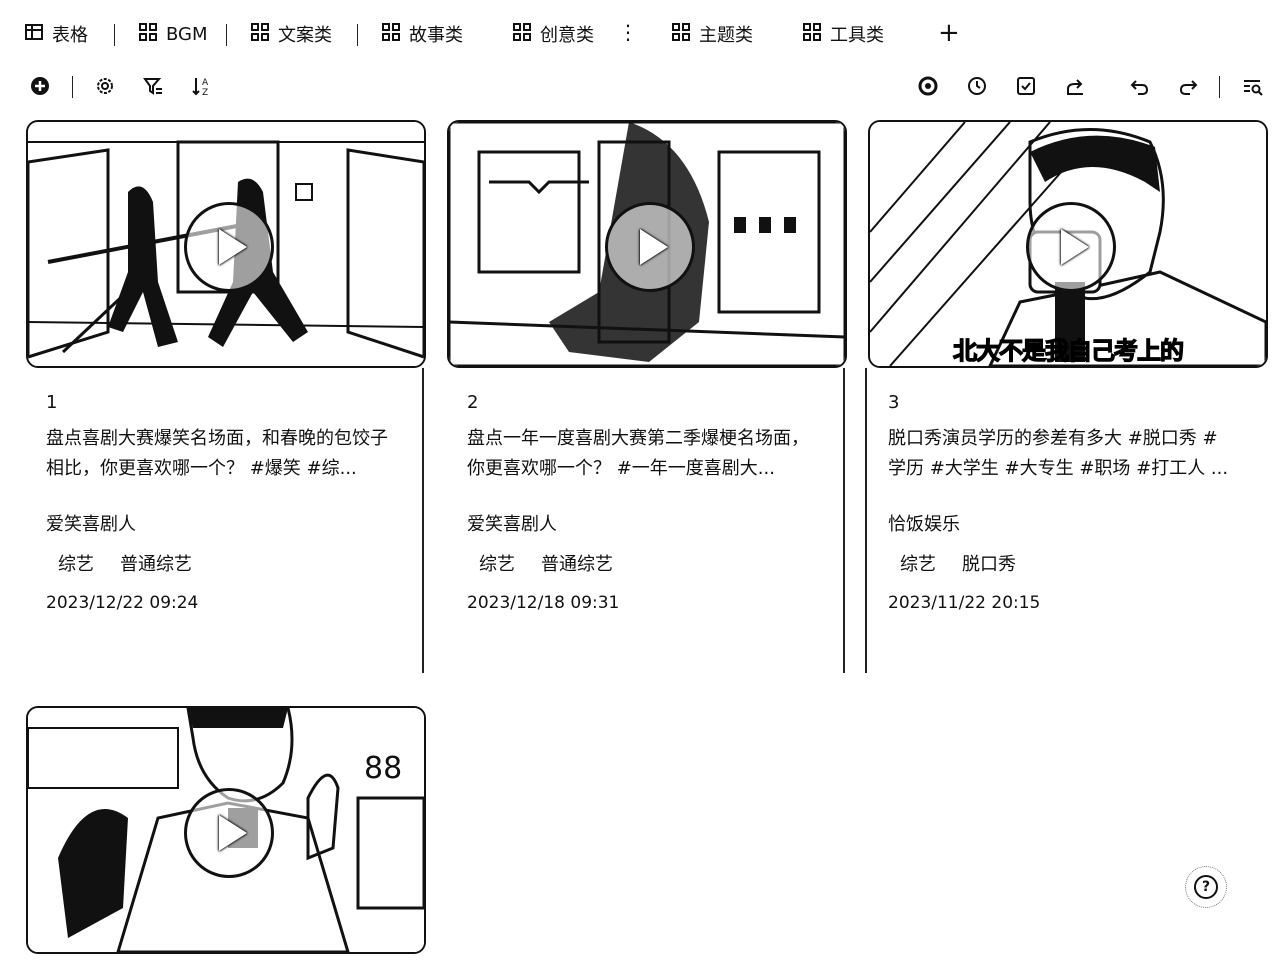 Image resolution: width=1280 pixels, height=968 pixels. What do you see at coordinates (1026, 86) in the screenshot?
I see `checklist-icon` at bounding box center [1026, 86].